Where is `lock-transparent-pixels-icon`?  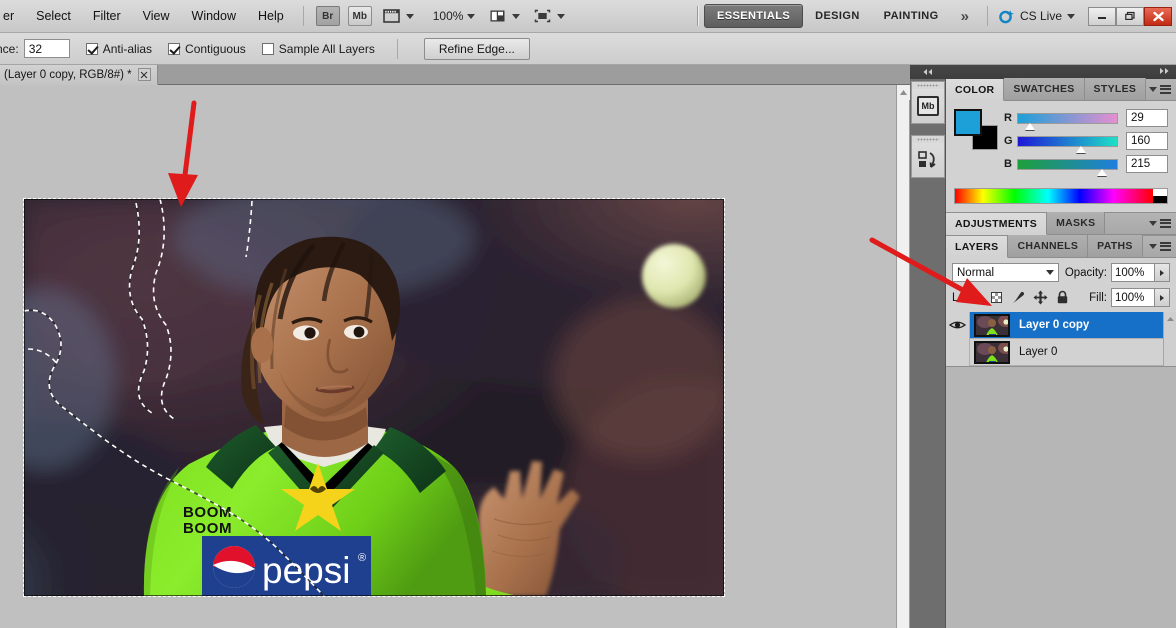
lock-transparent-pixels-icon is located at coordinates (996, 297).